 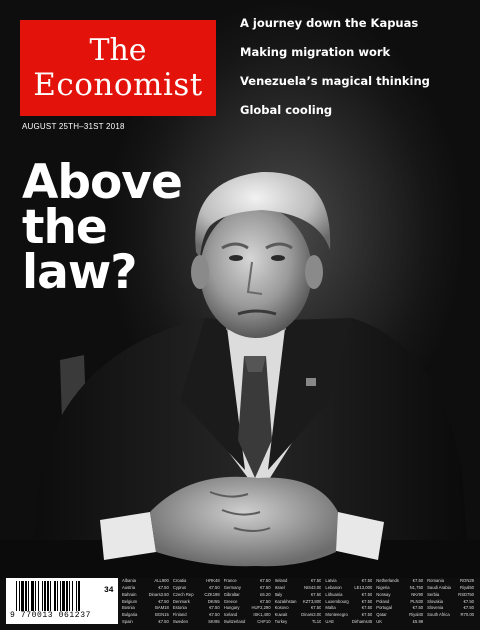 What do you see at coordinates (387, 580) in the screenshot?
I see `price-country: Netherlands` at bounding box center [387, 580].